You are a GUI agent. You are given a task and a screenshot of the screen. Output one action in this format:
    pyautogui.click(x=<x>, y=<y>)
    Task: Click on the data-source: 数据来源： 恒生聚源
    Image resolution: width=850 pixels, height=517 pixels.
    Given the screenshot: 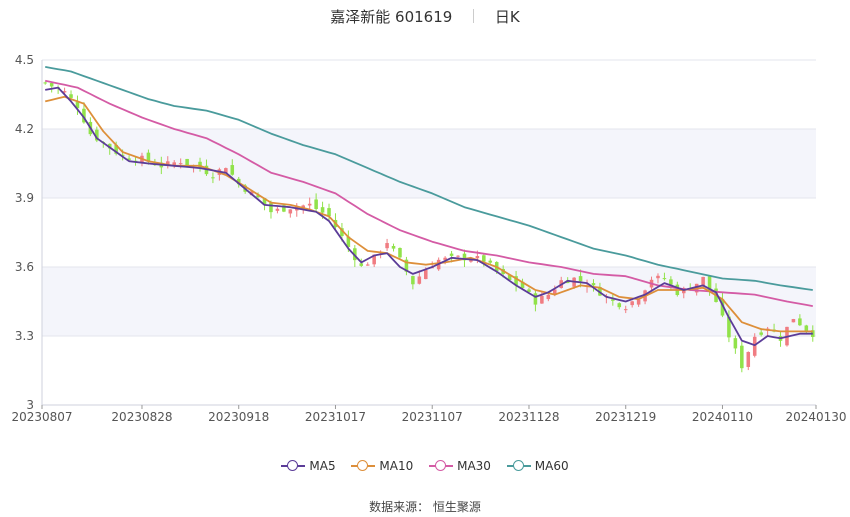 What is the action you would take?
    pyautogui.click(x=425, y=506)
    